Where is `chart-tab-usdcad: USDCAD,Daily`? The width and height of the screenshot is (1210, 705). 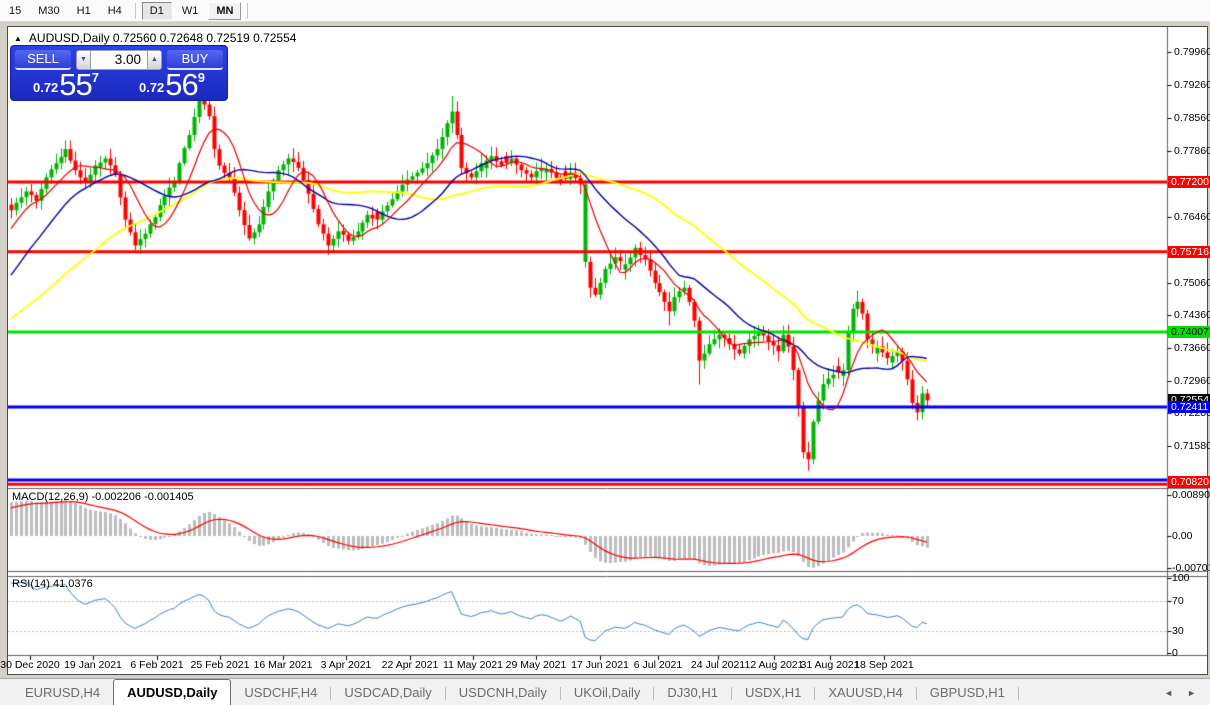 chart-tab-usdcad: USDCAD,Daily is located at coordinates (387, 693).